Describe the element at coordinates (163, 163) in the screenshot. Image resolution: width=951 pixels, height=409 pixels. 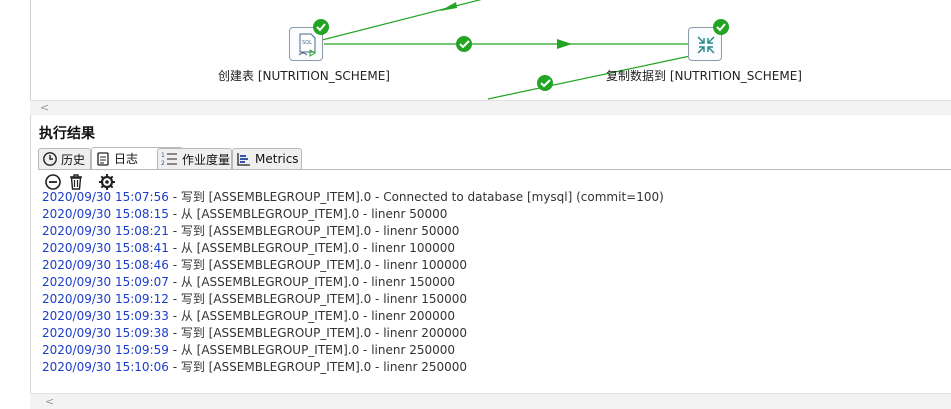
I see `svg-text: 2` at that location.